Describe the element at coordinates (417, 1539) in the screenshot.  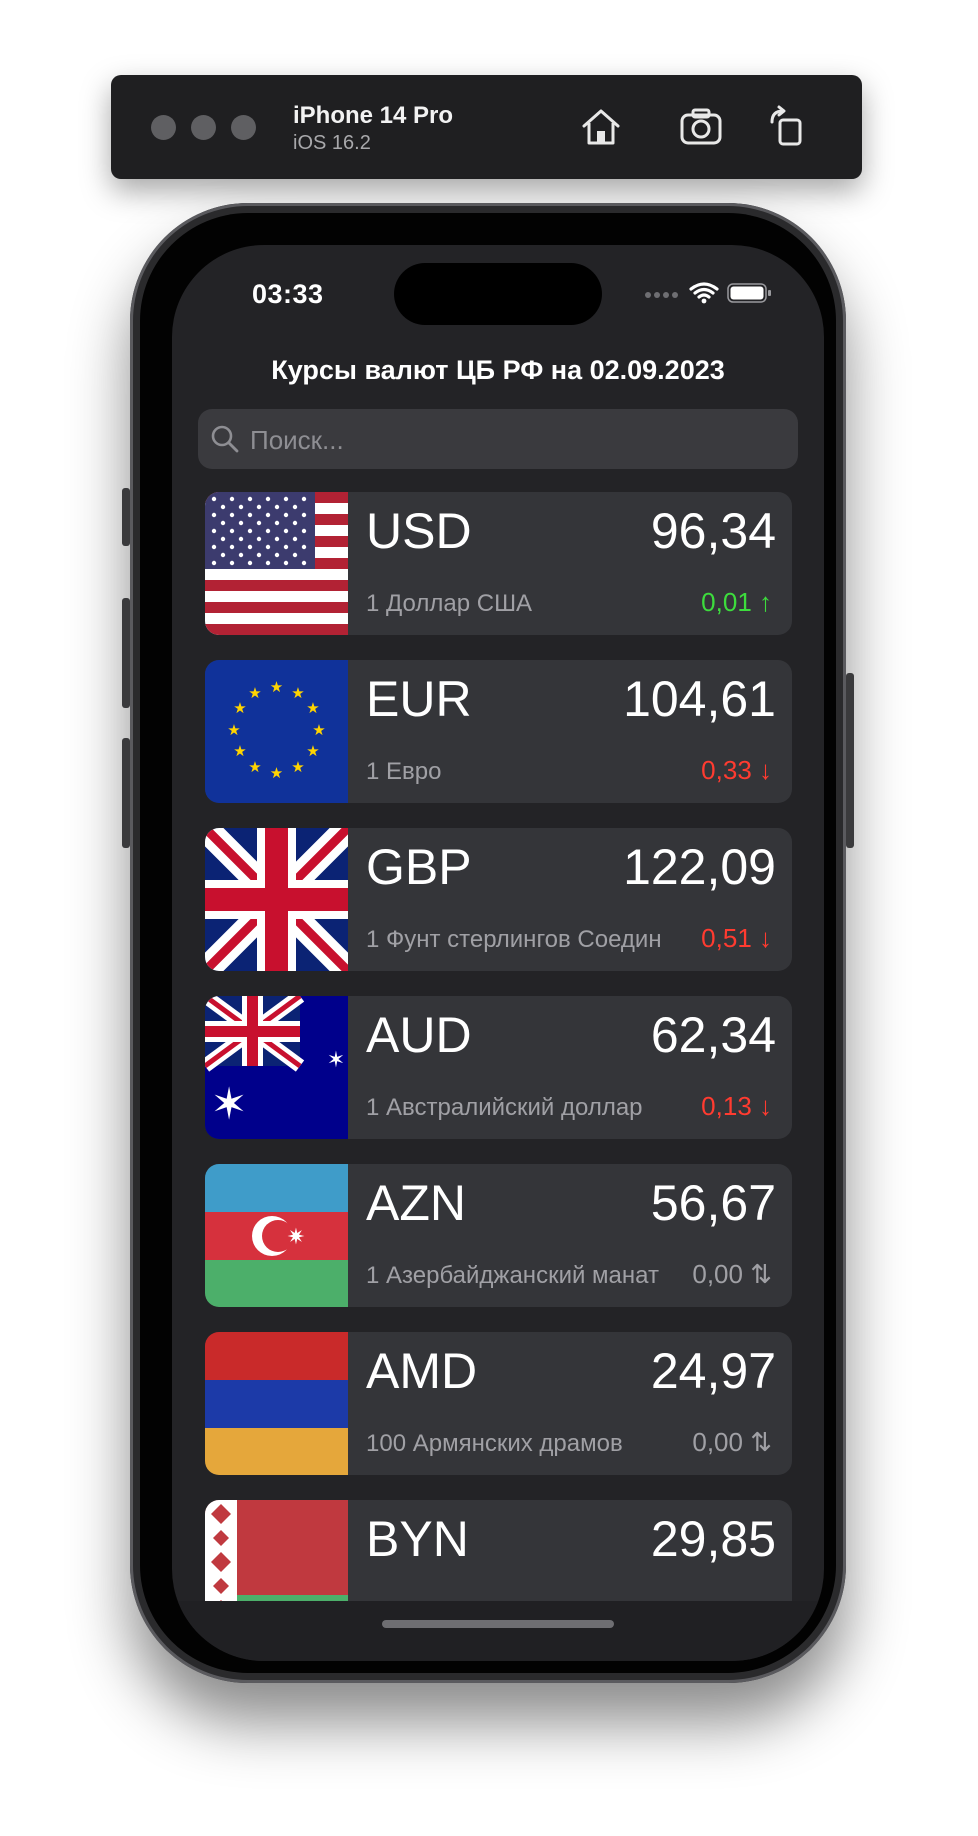
I see `currency-code: BYN` at that location.